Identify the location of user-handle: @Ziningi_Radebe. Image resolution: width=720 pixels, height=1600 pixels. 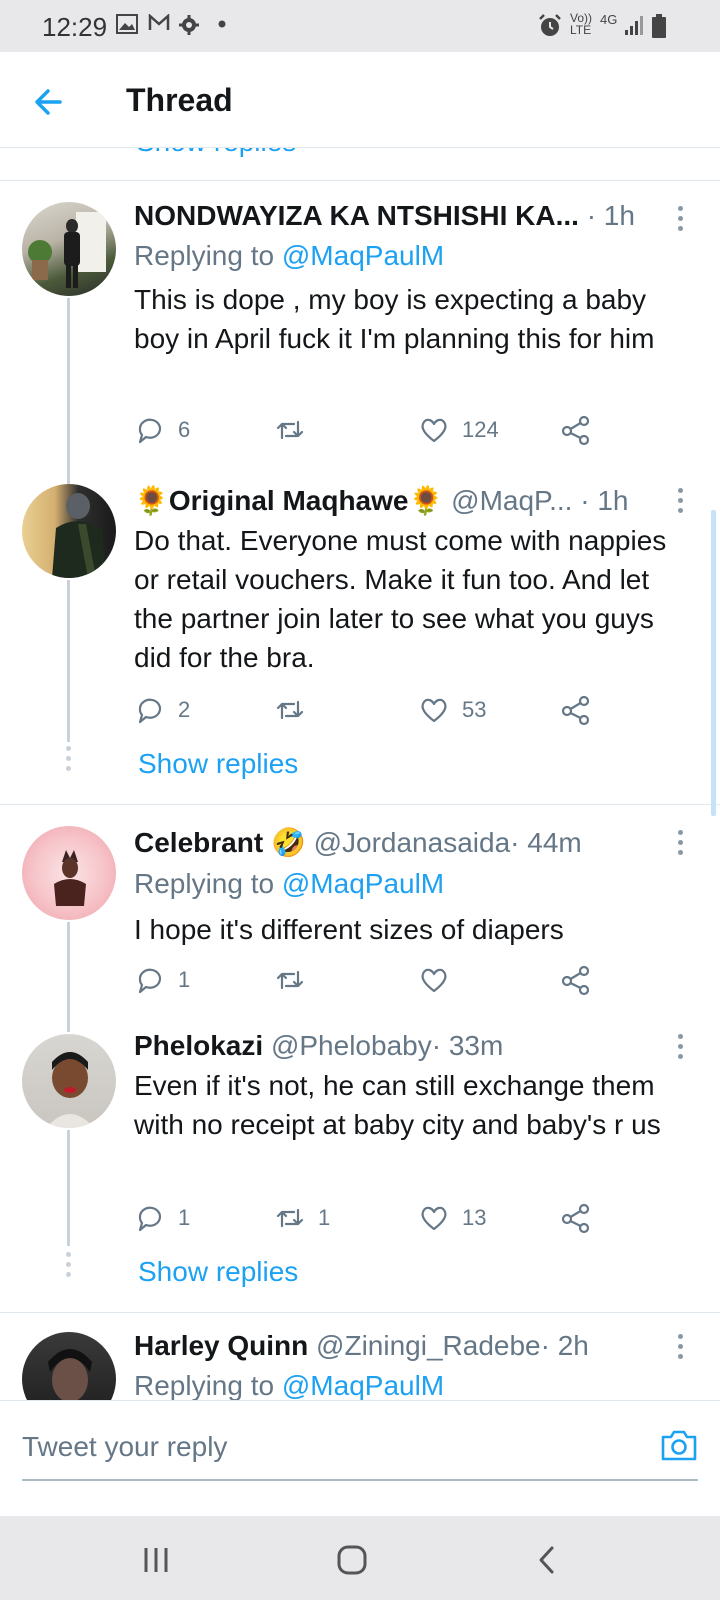
(428, 1345).